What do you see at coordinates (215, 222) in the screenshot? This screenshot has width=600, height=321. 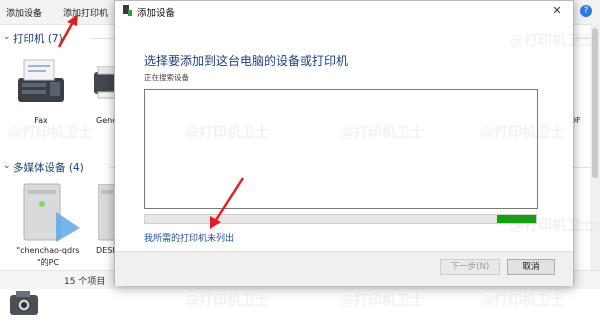 I see `annotation-arrowhead-link` at bounding box center [215, 222].